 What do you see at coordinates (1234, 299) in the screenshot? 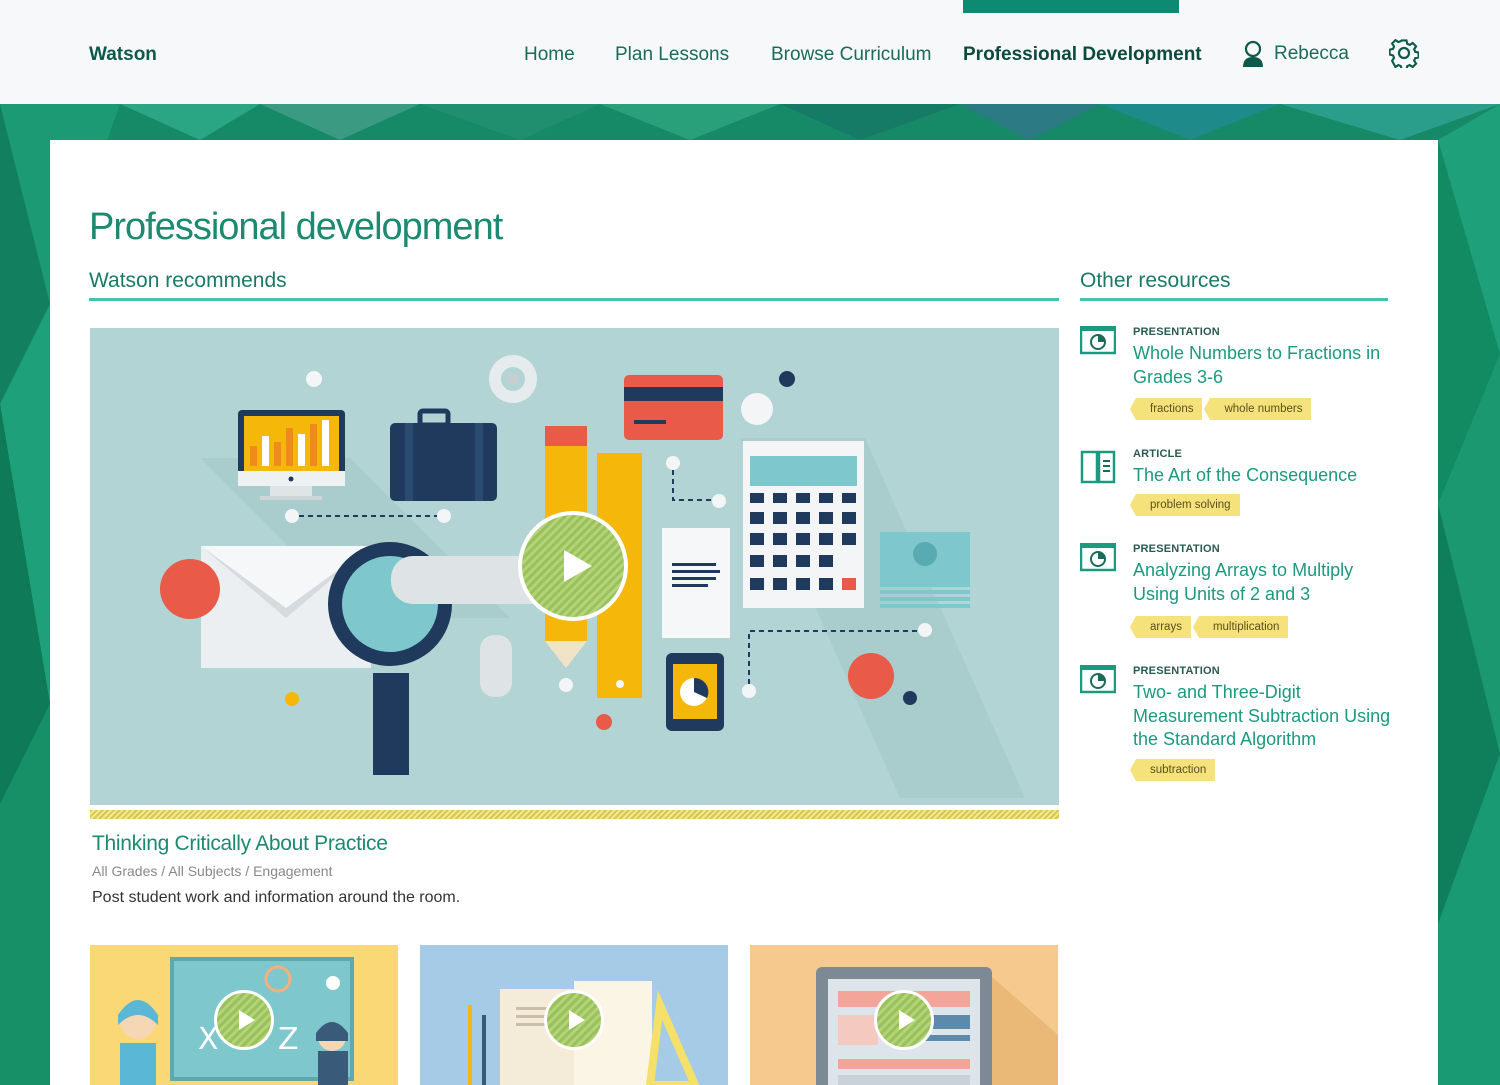
I see `other-resources-divider` at bounding box center [1234, 299].